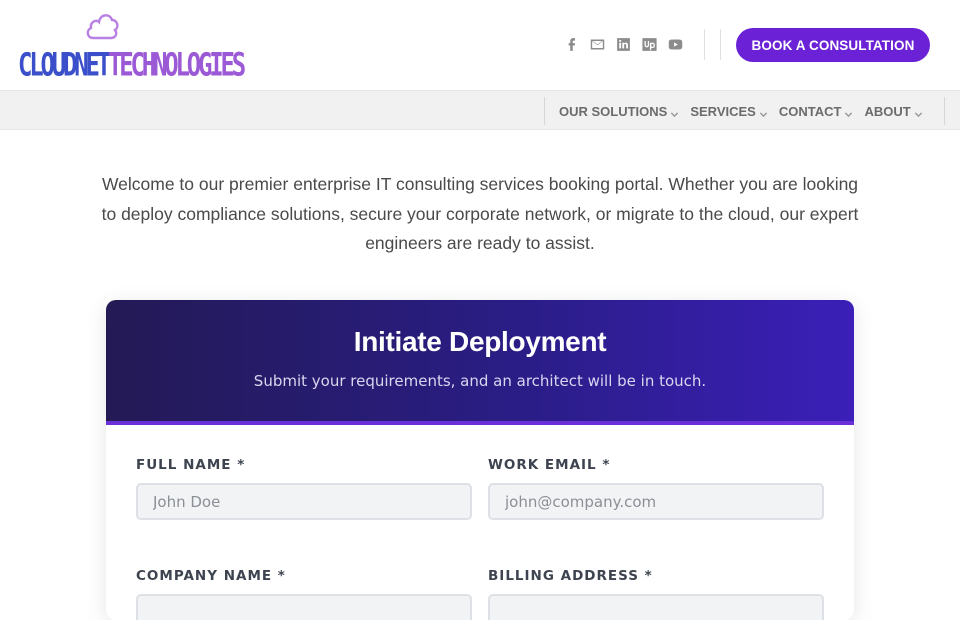  Describe the element at coordinates (887, 111) in the screenshot. I see `nav-item-label: ABOUT` at that location.